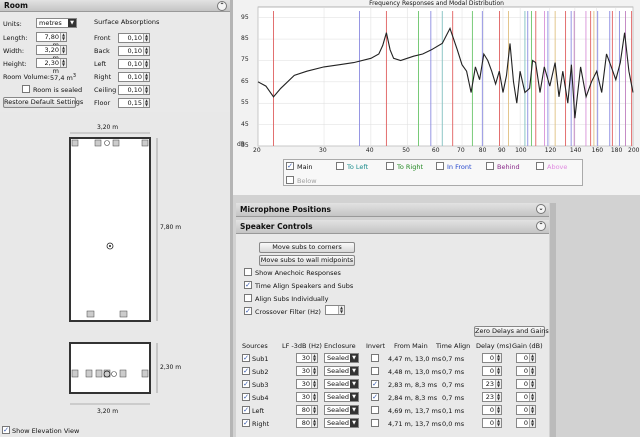 The image size is (640, 437). What do you see at coordinates (51, 40) in the screenshot?
I see `length-field: 7,80 m▲▼` at bounding box center [51, 40].